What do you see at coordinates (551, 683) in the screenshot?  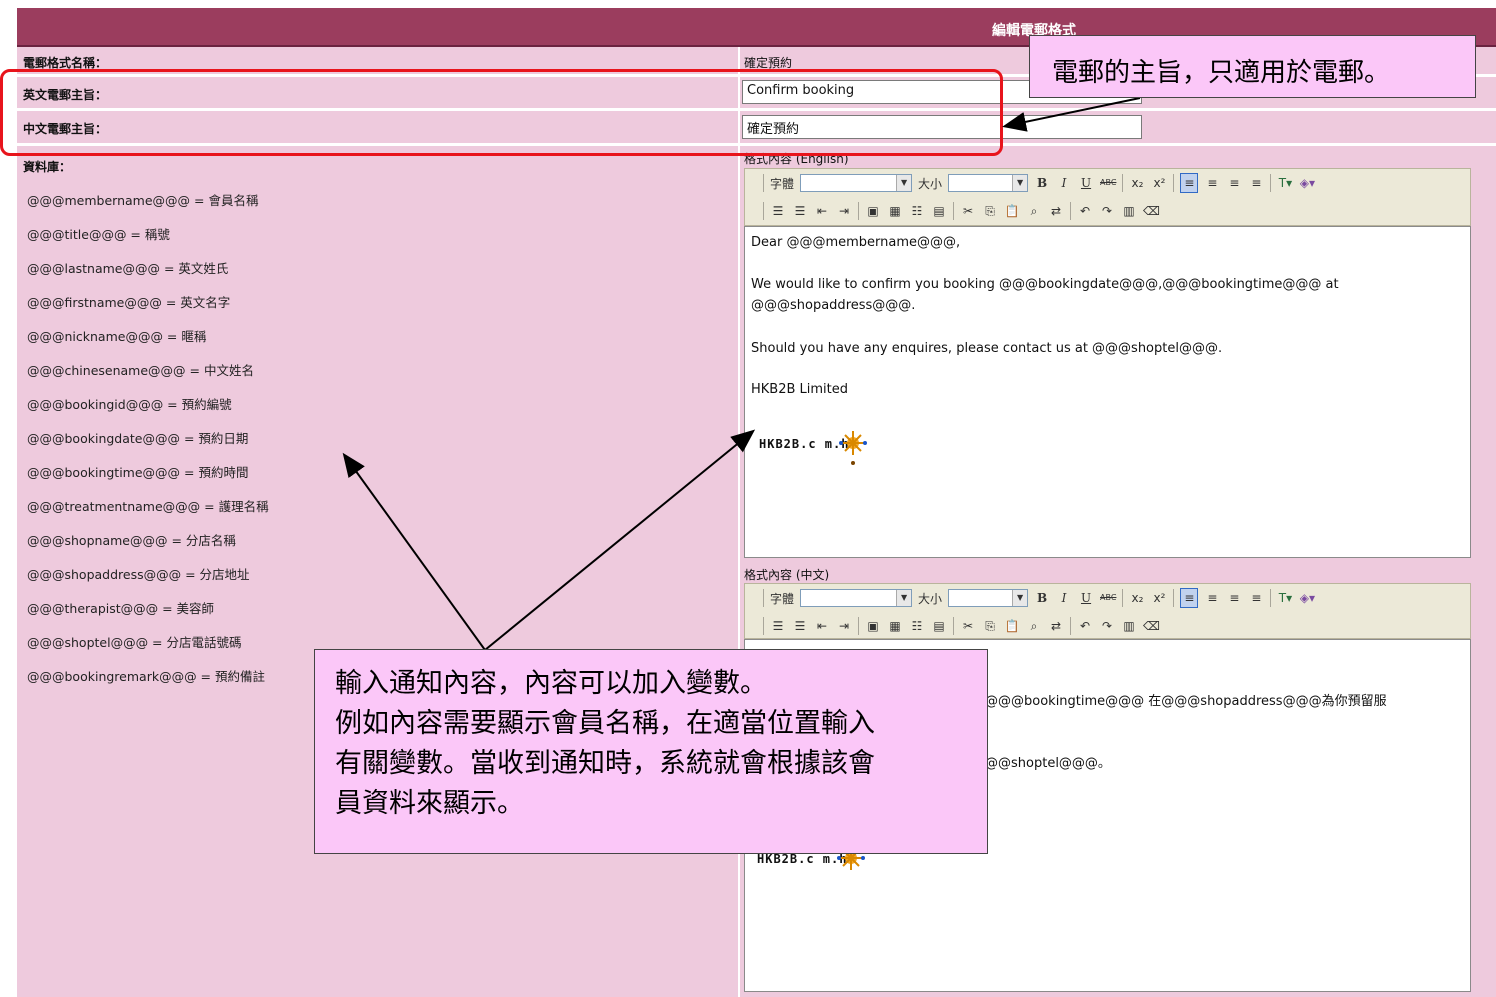 I see `content-callout-line: 輸入通知內容，內容可以加入變數。` at bounding box center [551, 683].